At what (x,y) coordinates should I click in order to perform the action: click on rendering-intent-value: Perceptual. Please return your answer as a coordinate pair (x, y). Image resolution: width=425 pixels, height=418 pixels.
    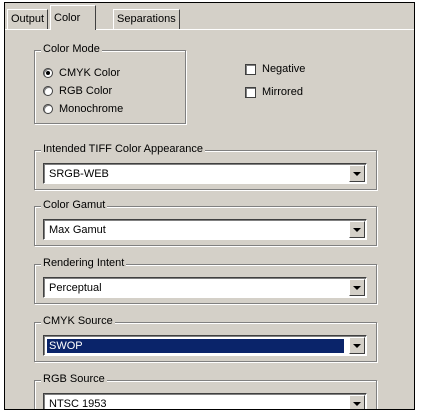
    Looking at the image, I should click on (75, 288).